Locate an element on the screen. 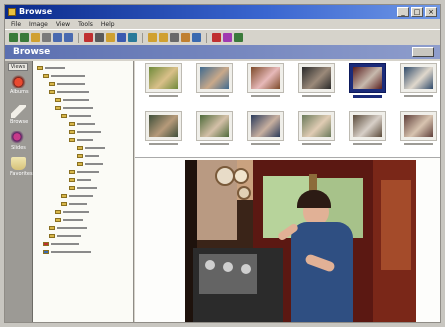  photo-child-outdoor is located at coordinates (214, 78).